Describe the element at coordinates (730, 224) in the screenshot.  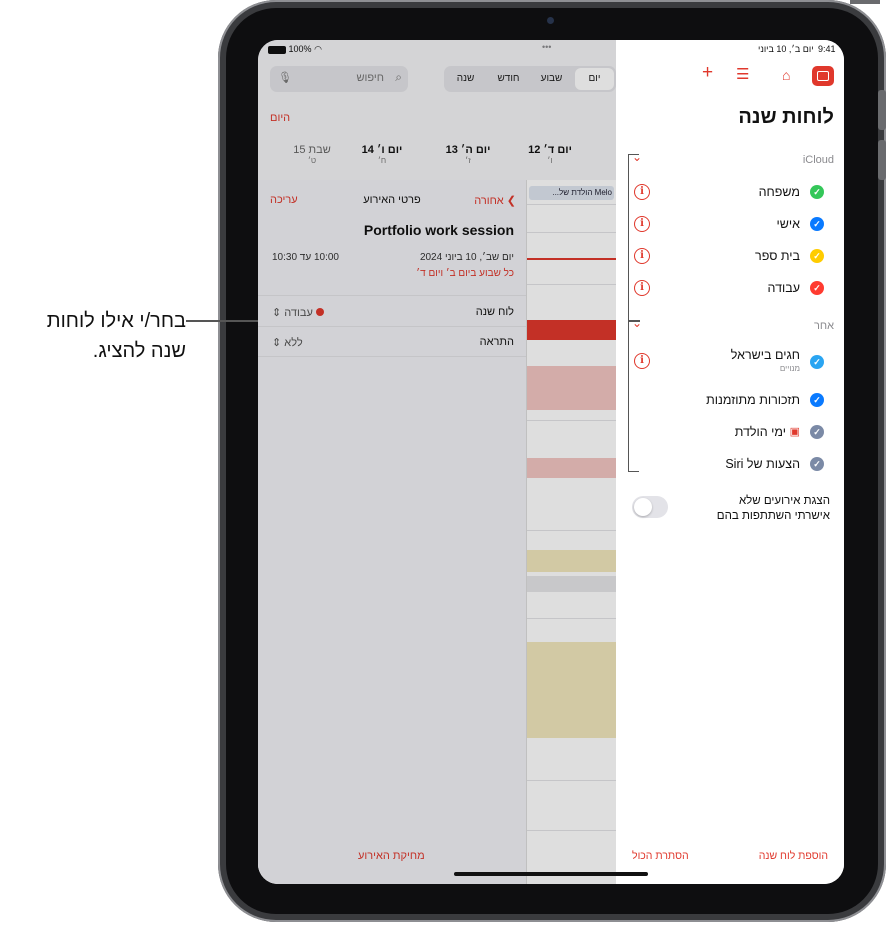
I see `calendar-row-personal: ✓ אישי i` at that location.